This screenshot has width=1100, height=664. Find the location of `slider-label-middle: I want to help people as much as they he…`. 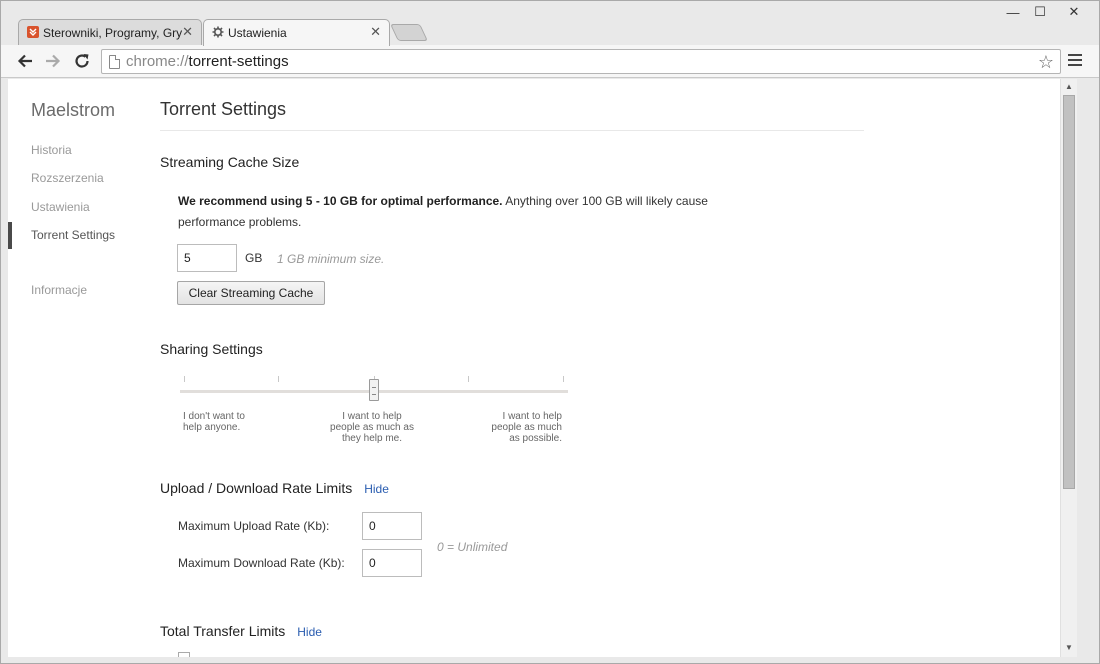

slider-label-middle: I want to help people as much as they he… is located at coordinates (372, 427).